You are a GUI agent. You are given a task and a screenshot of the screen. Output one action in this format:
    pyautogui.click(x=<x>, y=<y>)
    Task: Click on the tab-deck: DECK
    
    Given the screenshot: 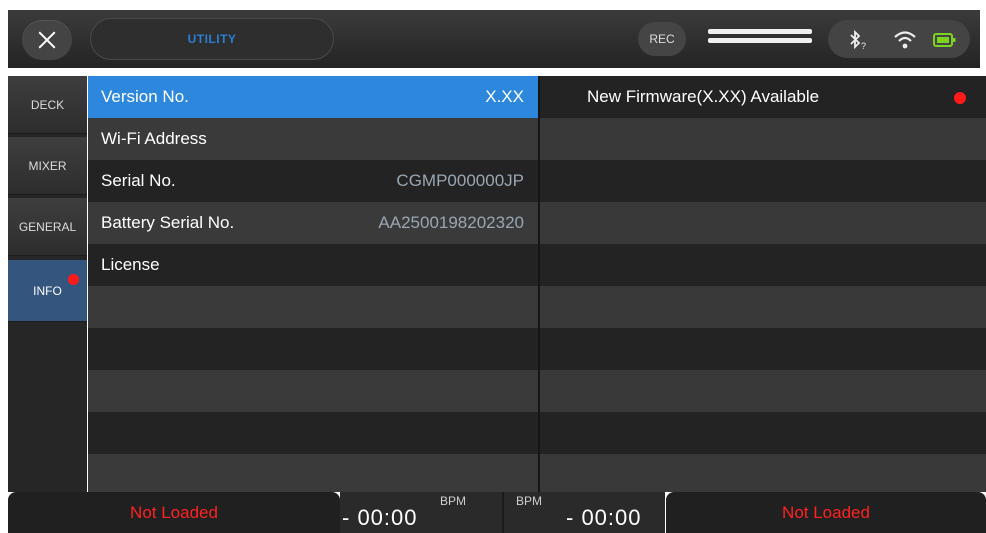 What is the action you would take?
    pyautogui.click(x=47, y=105)
    